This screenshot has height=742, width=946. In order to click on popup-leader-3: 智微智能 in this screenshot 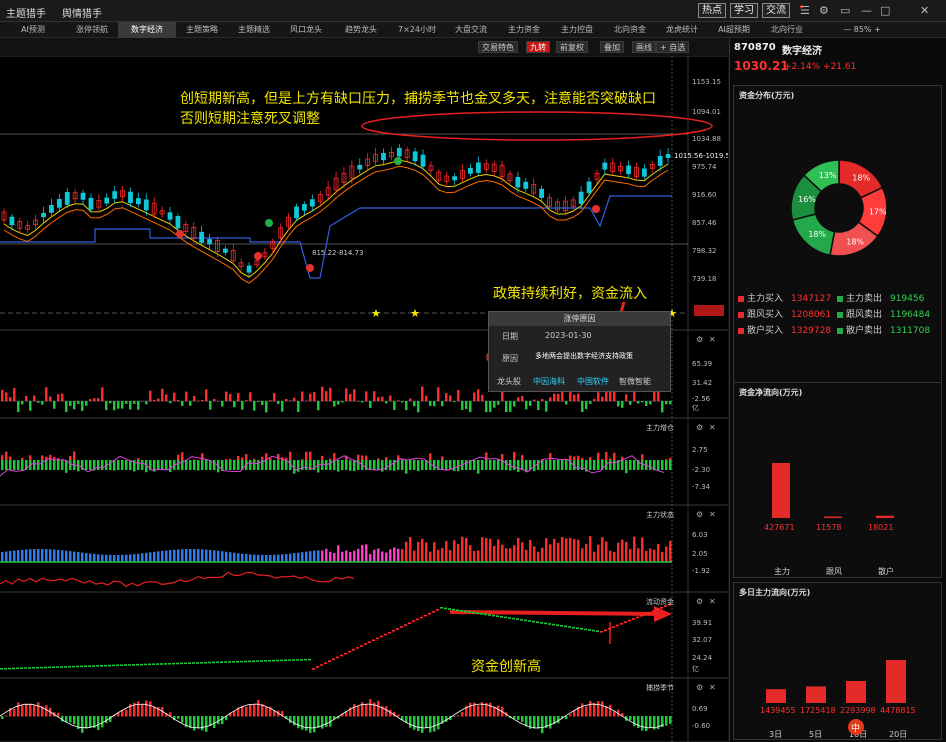, I will do `click(635, 381)`.